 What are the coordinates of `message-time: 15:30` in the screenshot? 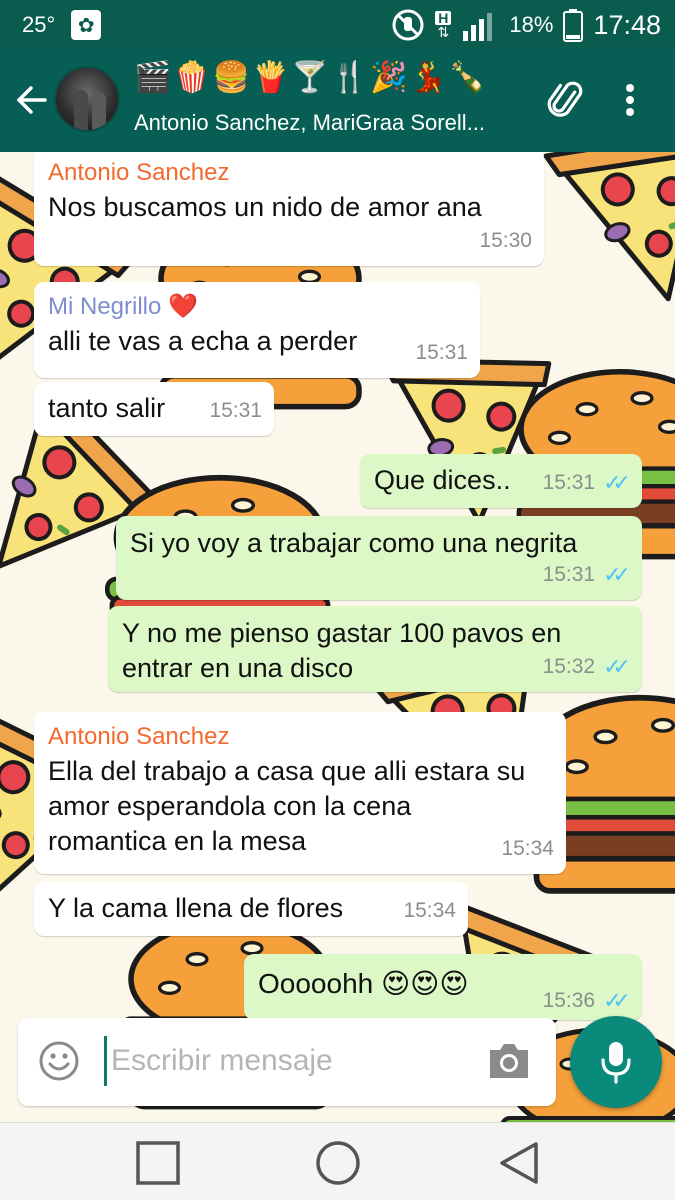 It's located at (505, 240).